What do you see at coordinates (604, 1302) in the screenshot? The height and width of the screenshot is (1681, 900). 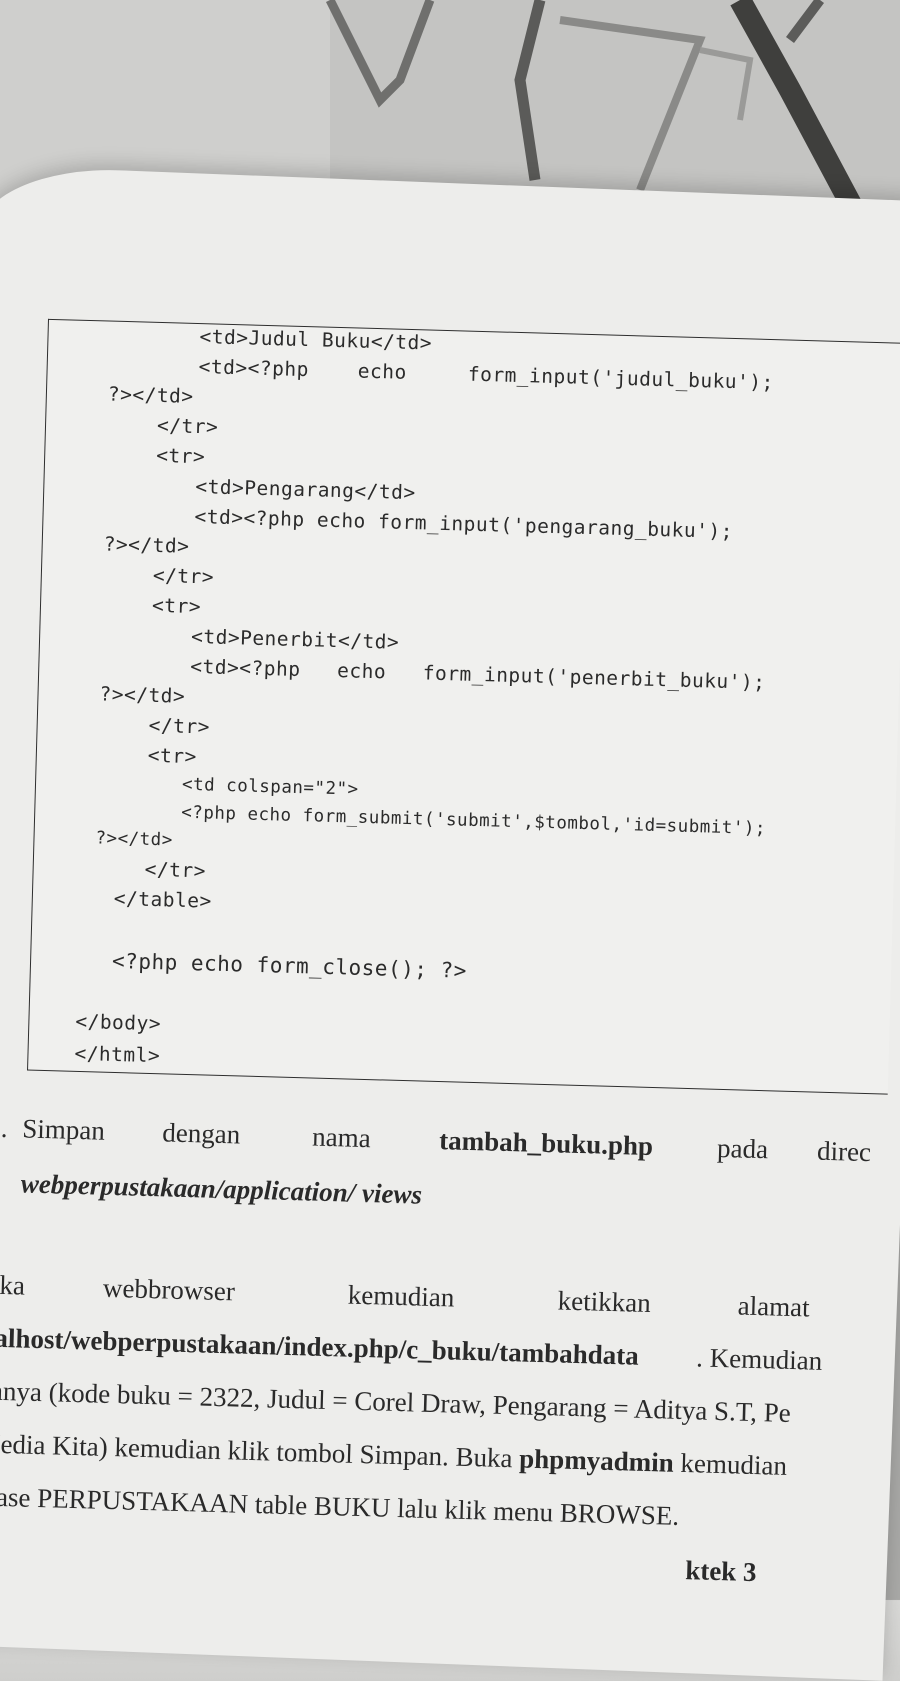 I see `para-word: ketikkan` at bounding box center [604, 1302].